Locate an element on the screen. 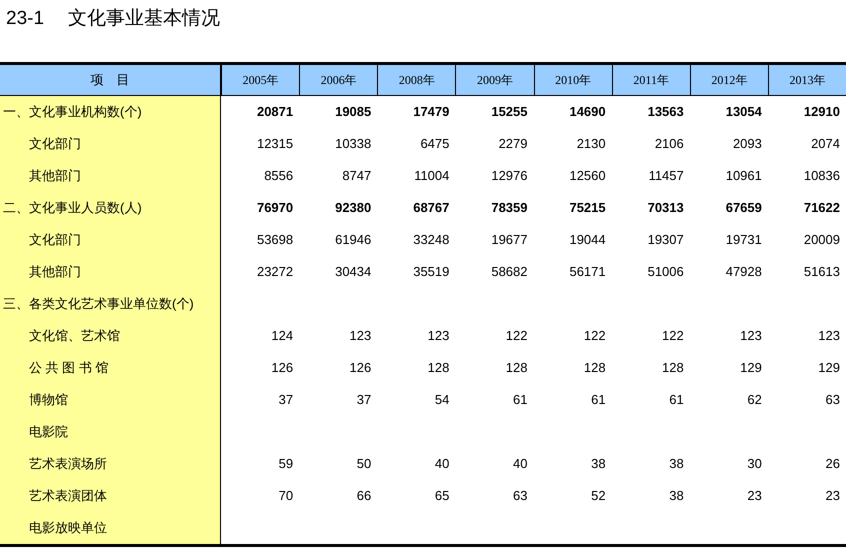 Image resolution: width=846 pixels, height=557 pixels. table-cell-text: 19307 is located at coordinates (665, 240).